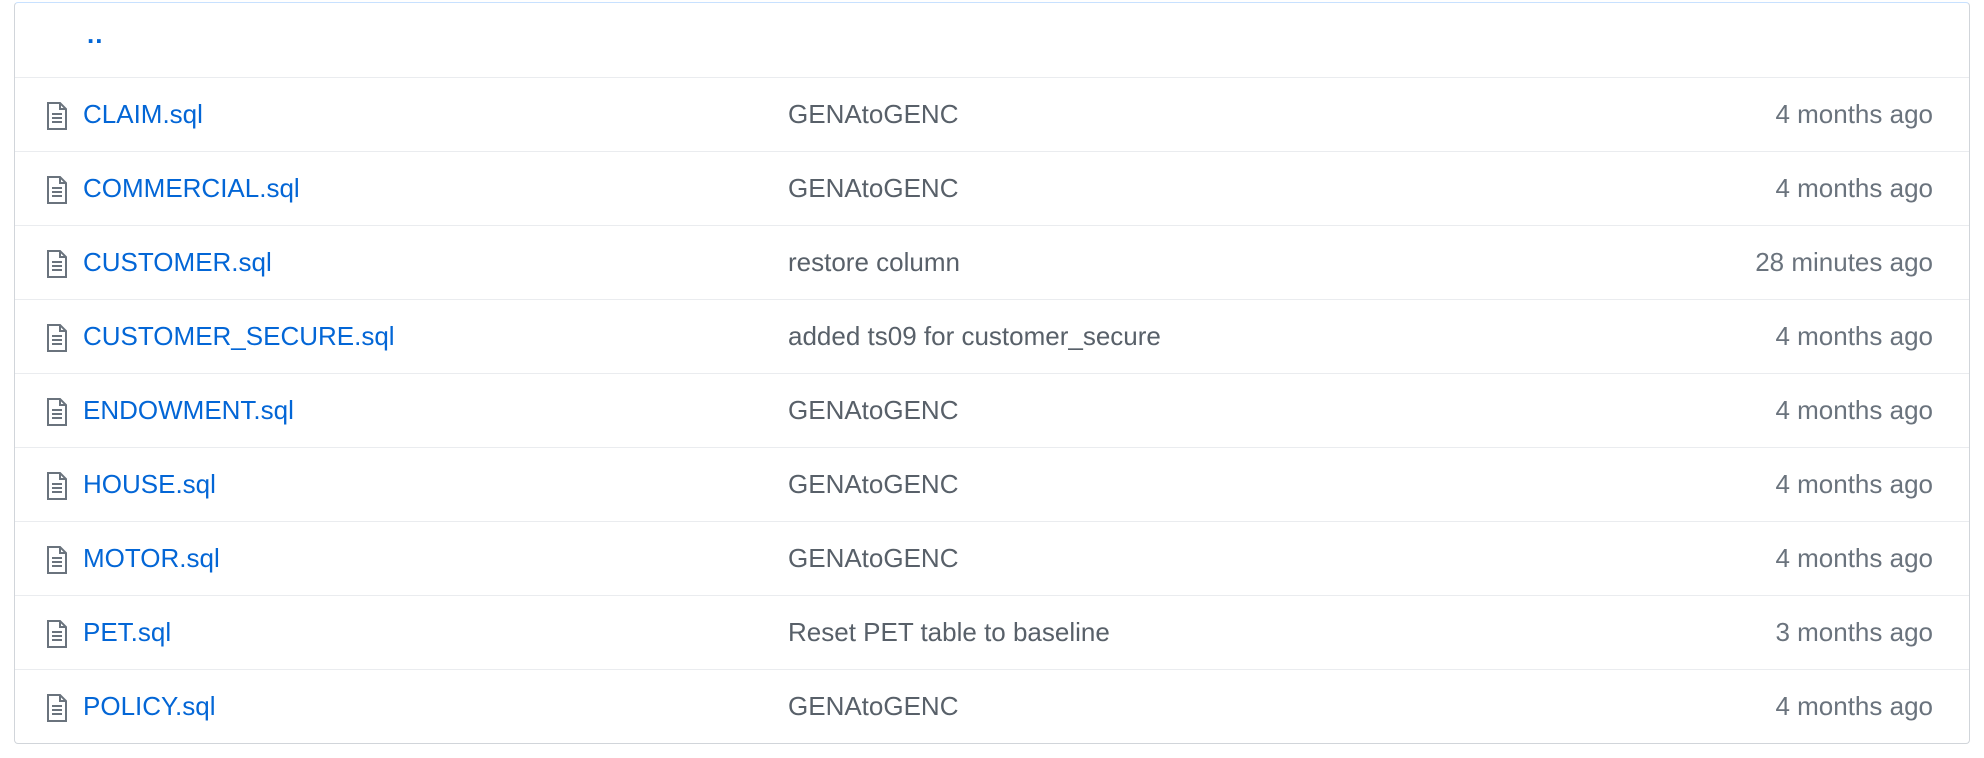 This screenshot has width=1984, height=758. Describe the element at coordinates (974, 336) in the screenshot. I see `commit-message-link: added ts09 for customer_secure` at that location.